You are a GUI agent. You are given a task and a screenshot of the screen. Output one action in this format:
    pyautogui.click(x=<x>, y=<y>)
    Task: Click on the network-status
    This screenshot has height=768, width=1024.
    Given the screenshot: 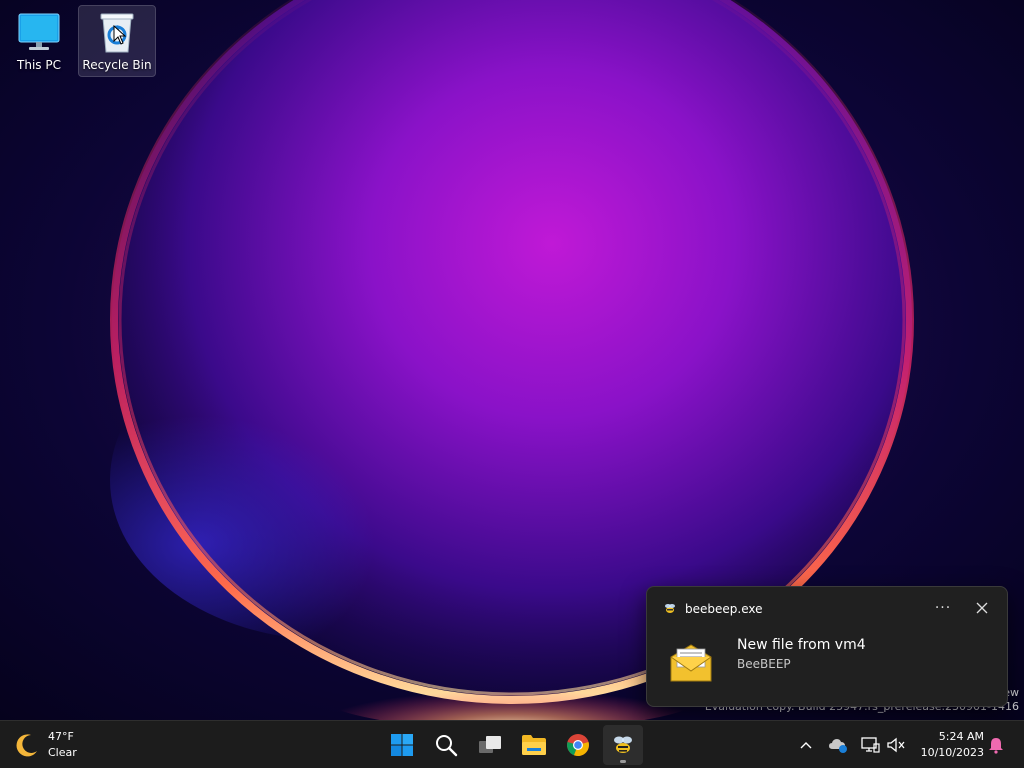 What is the action you would take?
    pyautogui.click(x=870, y=745)
    